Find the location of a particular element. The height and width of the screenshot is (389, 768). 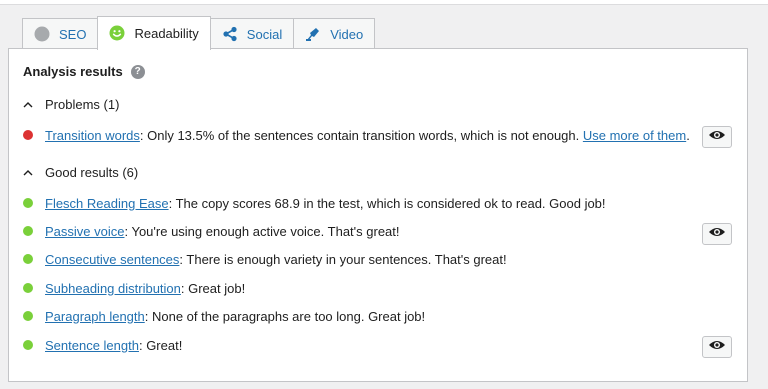

help-icon: ? is located at coordinates (137, 71).